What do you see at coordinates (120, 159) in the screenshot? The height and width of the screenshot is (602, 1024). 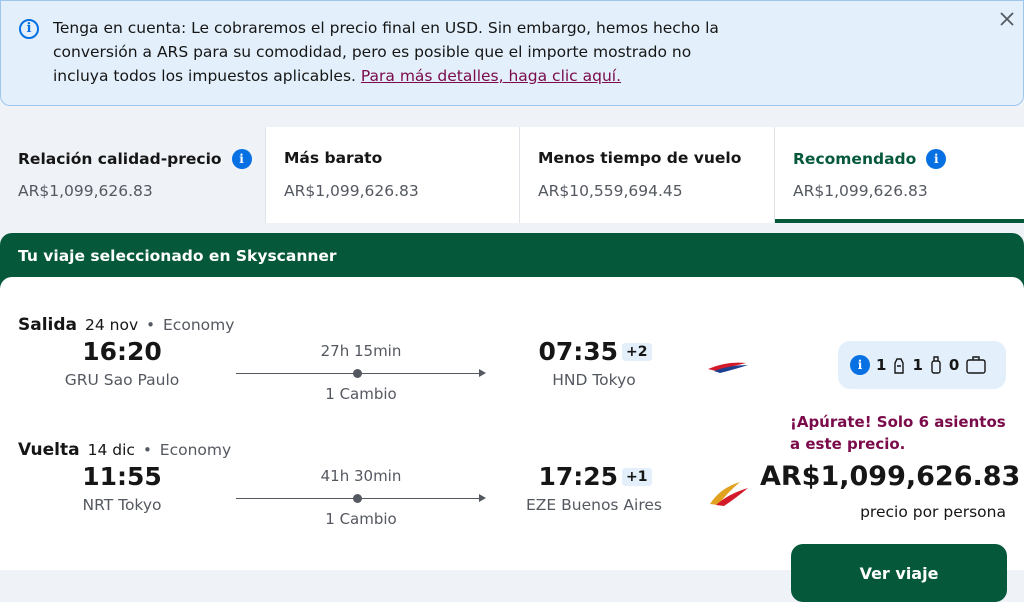 I see `tab-label-text: Relación calidad-precio` at bounding box center [120, 159].